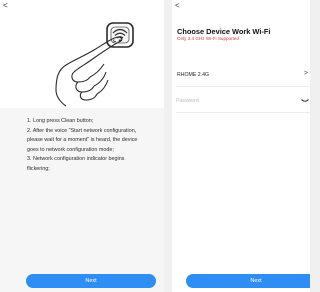 The image size is (320, 292). Describe the element at coordinates (38, 168) in the screenshot. I see `instruction-line: flickering;` at that location.